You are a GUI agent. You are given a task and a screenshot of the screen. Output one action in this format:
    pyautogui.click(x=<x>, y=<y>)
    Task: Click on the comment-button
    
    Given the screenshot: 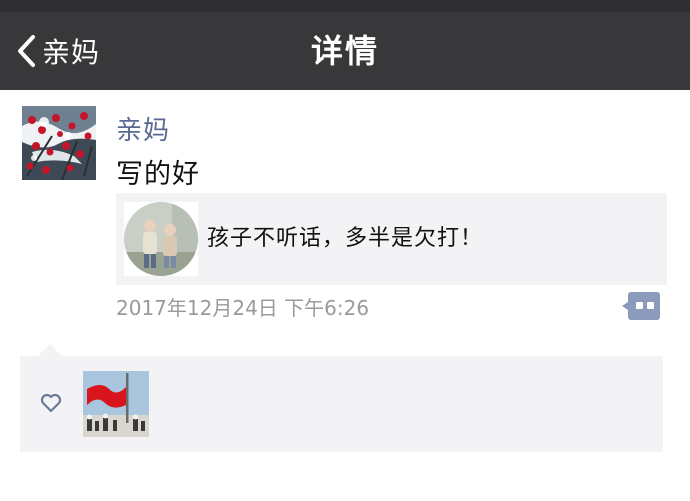 What is the action you would take?
    pyautogui.click(x=641, y=306)
    